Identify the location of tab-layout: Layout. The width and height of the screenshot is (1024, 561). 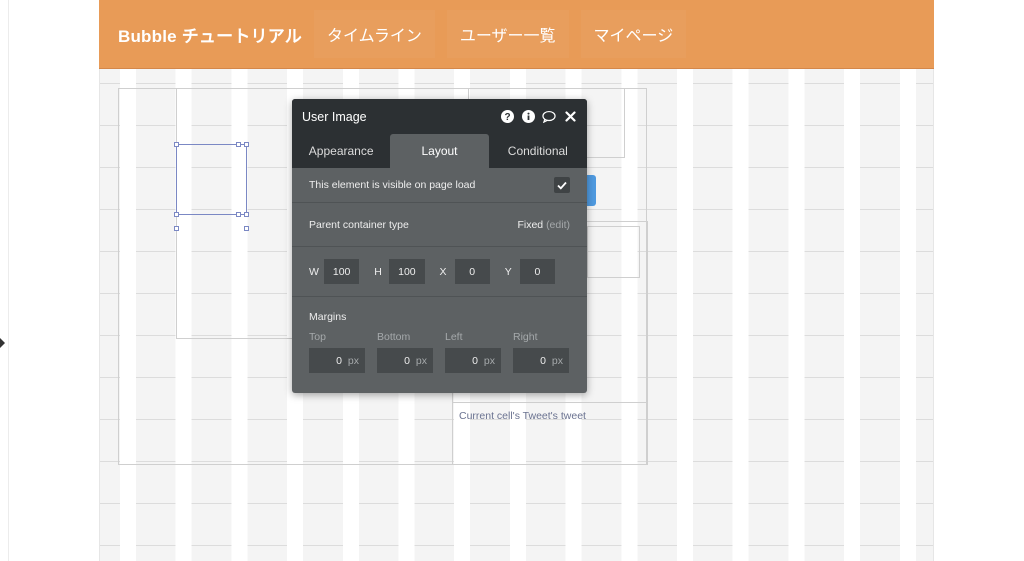
(439, 151).